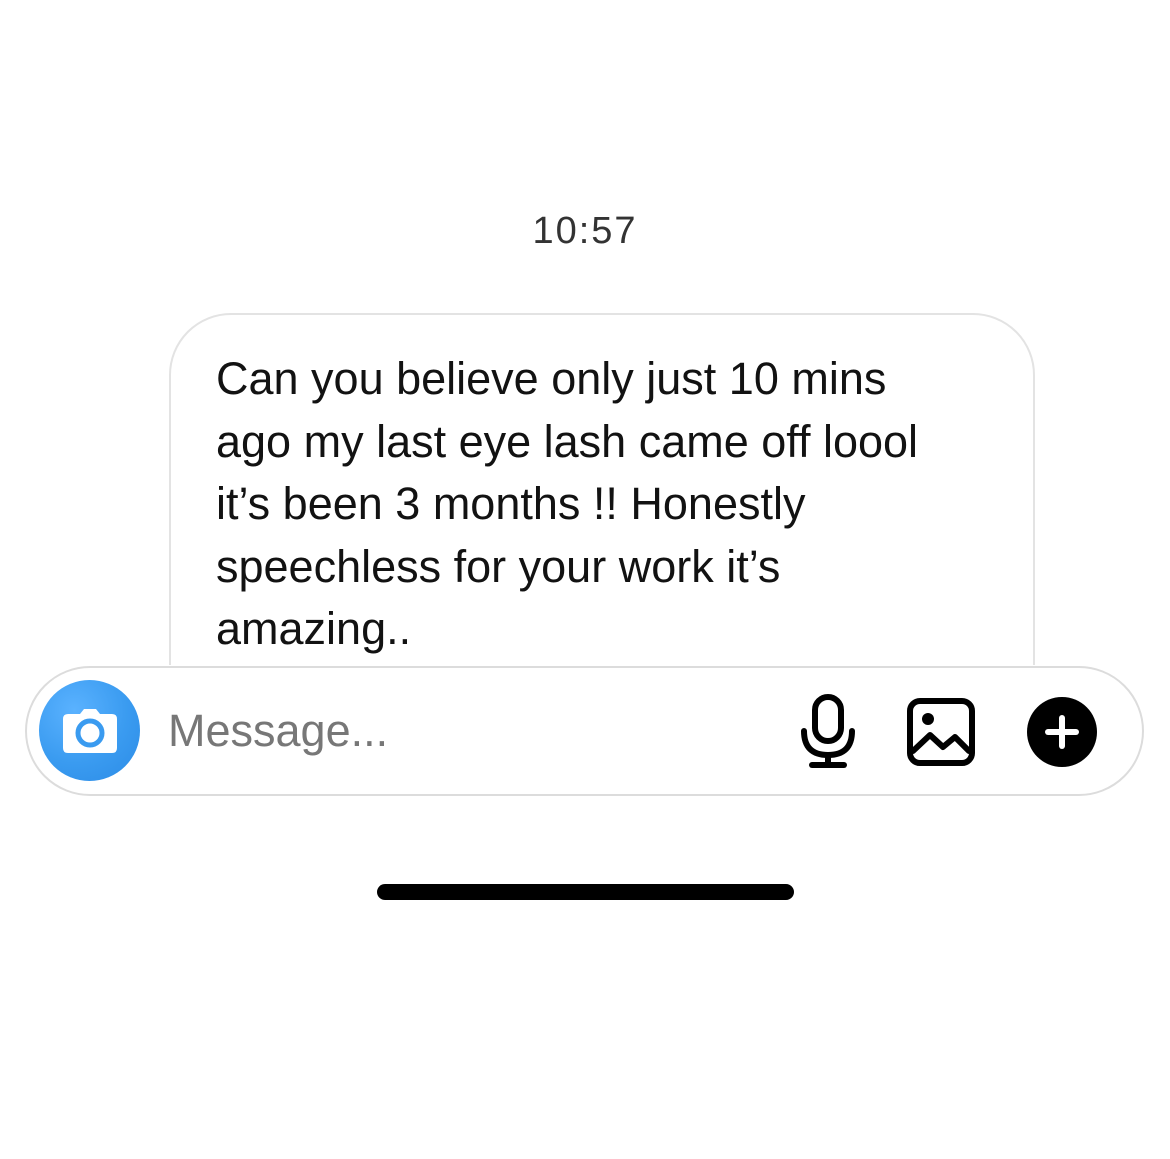 The image size is (1170, 1159). I want to click on plus-button, so click(1062, 732).